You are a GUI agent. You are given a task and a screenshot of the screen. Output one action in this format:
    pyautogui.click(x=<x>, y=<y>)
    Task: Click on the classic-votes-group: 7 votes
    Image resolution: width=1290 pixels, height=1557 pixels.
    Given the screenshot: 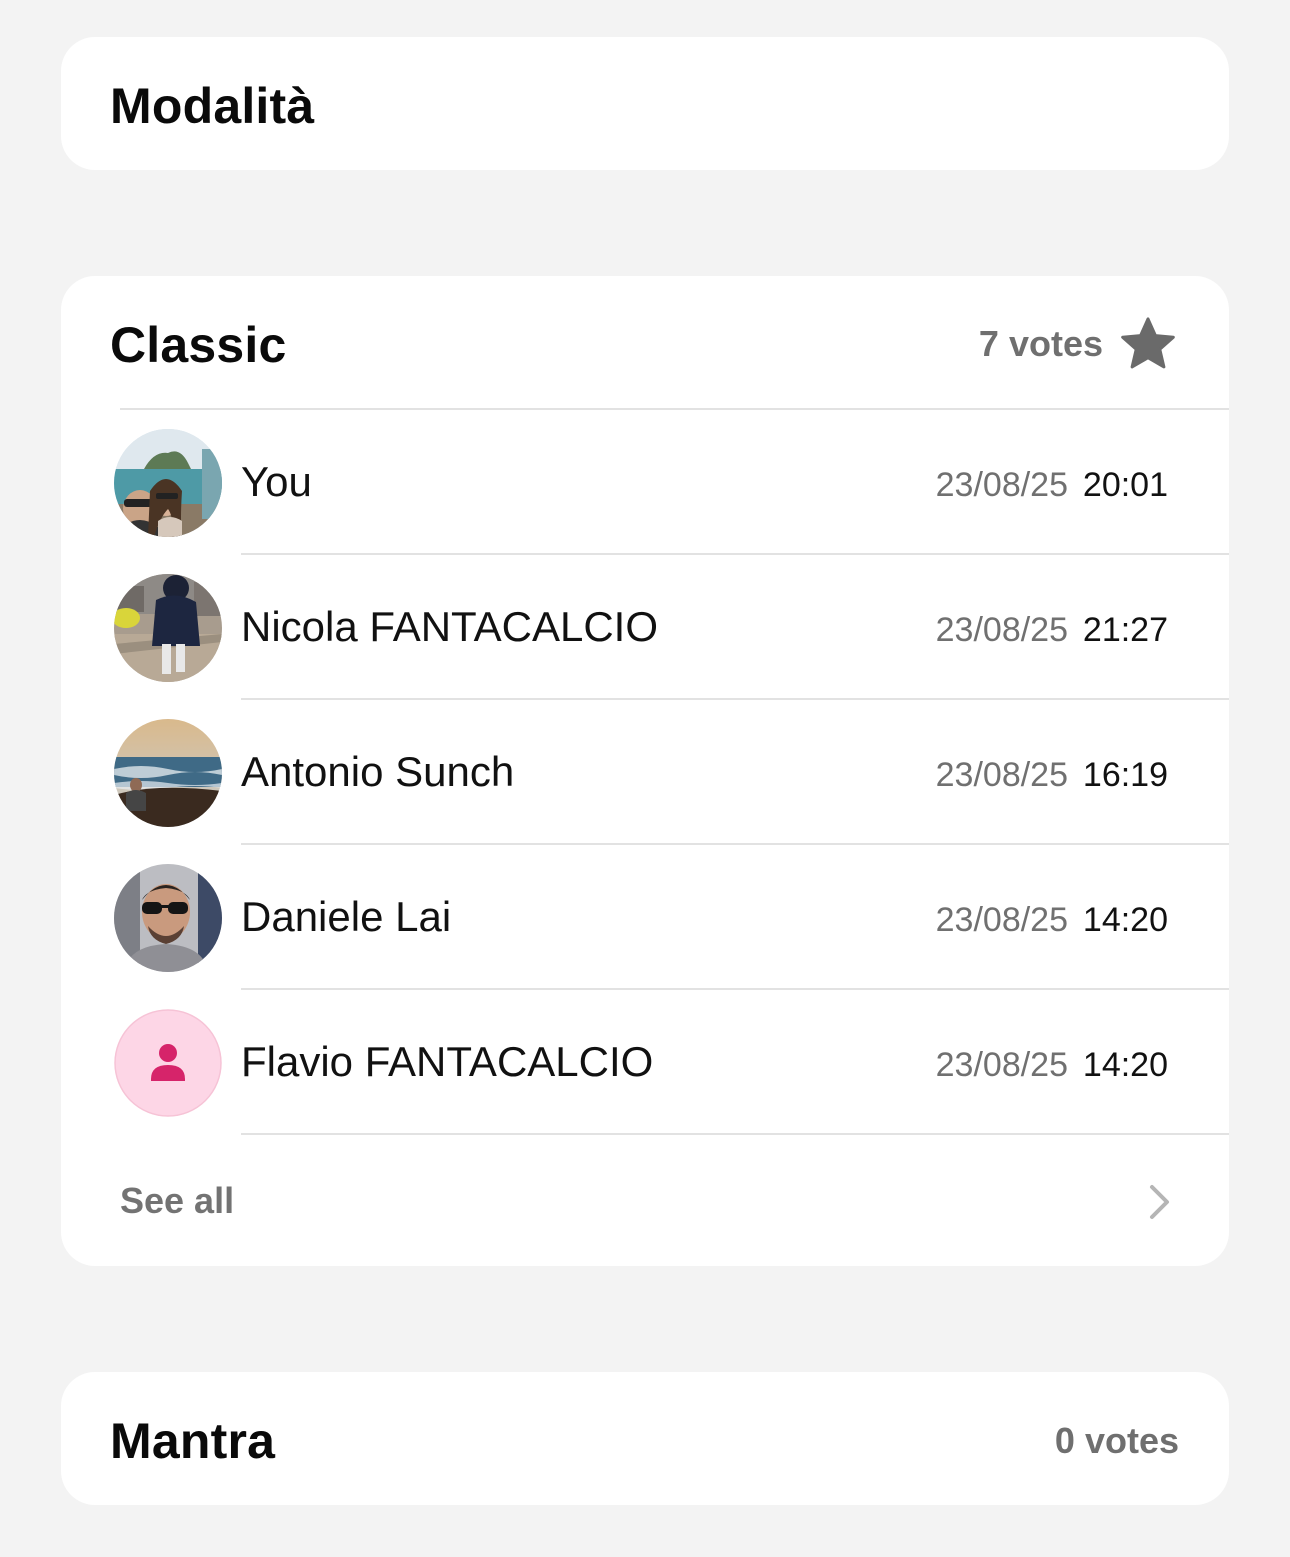 What is the action you would take?
    pyautogui.click(x=1078, y=344)
    